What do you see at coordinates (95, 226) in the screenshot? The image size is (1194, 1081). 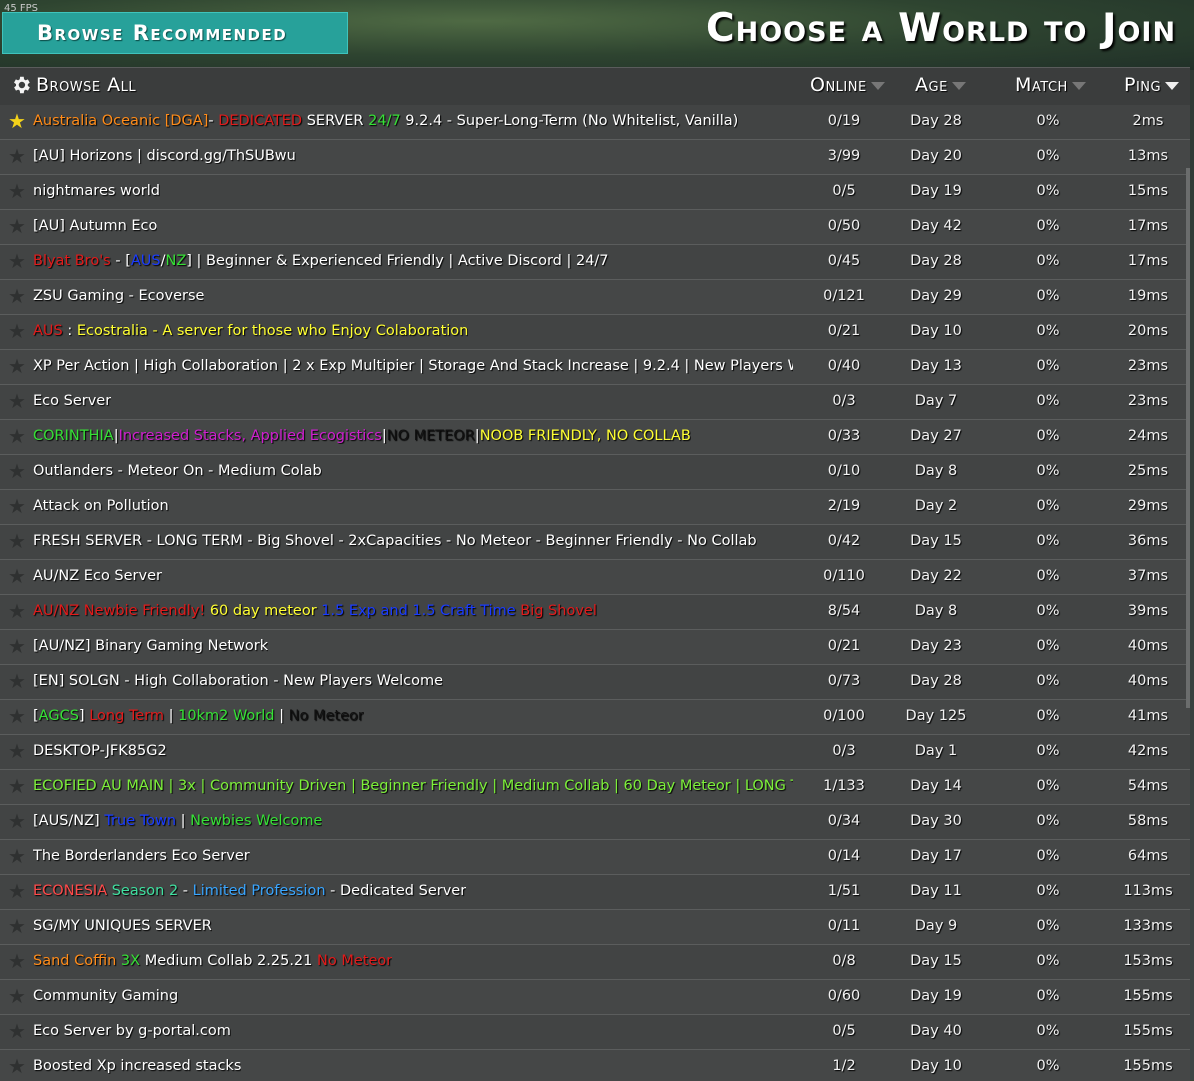 I see `server-name-segment: [AU] Autumn Eco` at bounding box center [95, 226].